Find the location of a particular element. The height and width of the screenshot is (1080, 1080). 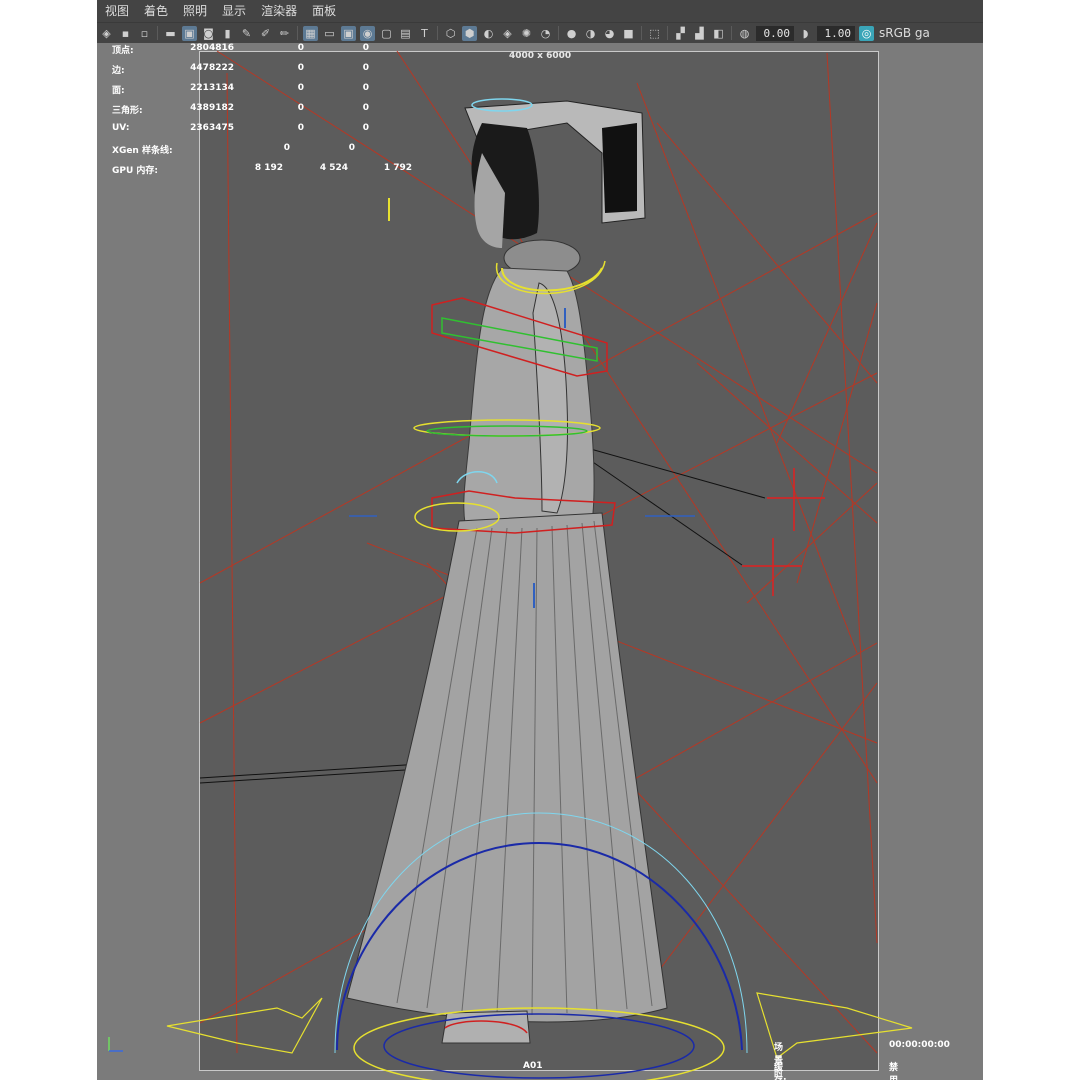

hud-stat-value: 8 192 is located at coordinates (268, 168).